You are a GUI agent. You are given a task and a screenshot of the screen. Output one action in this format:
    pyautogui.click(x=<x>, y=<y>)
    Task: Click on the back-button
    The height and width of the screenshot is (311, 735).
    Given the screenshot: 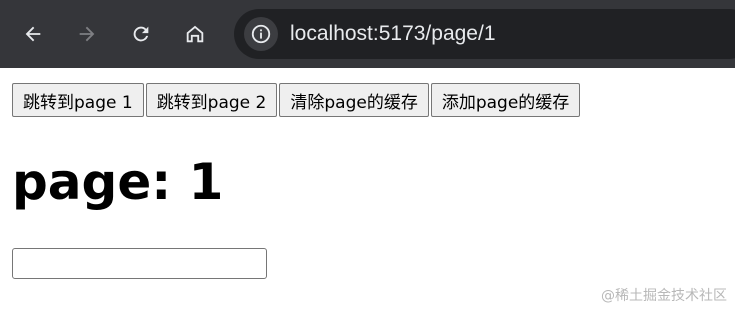 What is the action you would take?
    pyautogui.click(x=33, y=34)
    